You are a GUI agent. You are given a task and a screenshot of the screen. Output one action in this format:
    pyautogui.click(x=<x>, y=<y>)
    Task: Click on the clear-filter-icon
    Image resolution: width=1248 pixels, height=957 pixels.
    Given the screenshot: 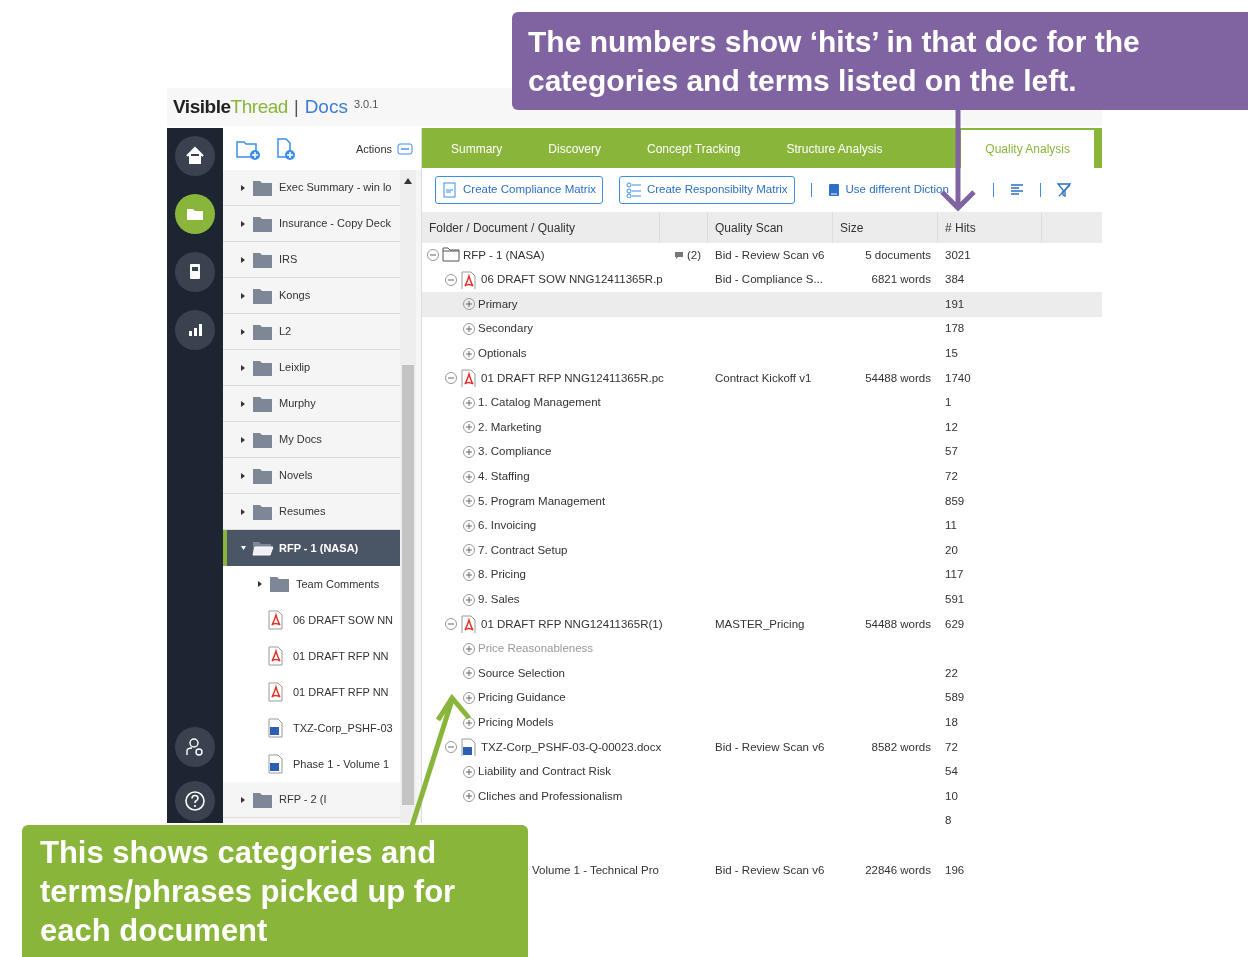 What is the action you would take?
    pyautogui.click(x=1063, y=190)
    